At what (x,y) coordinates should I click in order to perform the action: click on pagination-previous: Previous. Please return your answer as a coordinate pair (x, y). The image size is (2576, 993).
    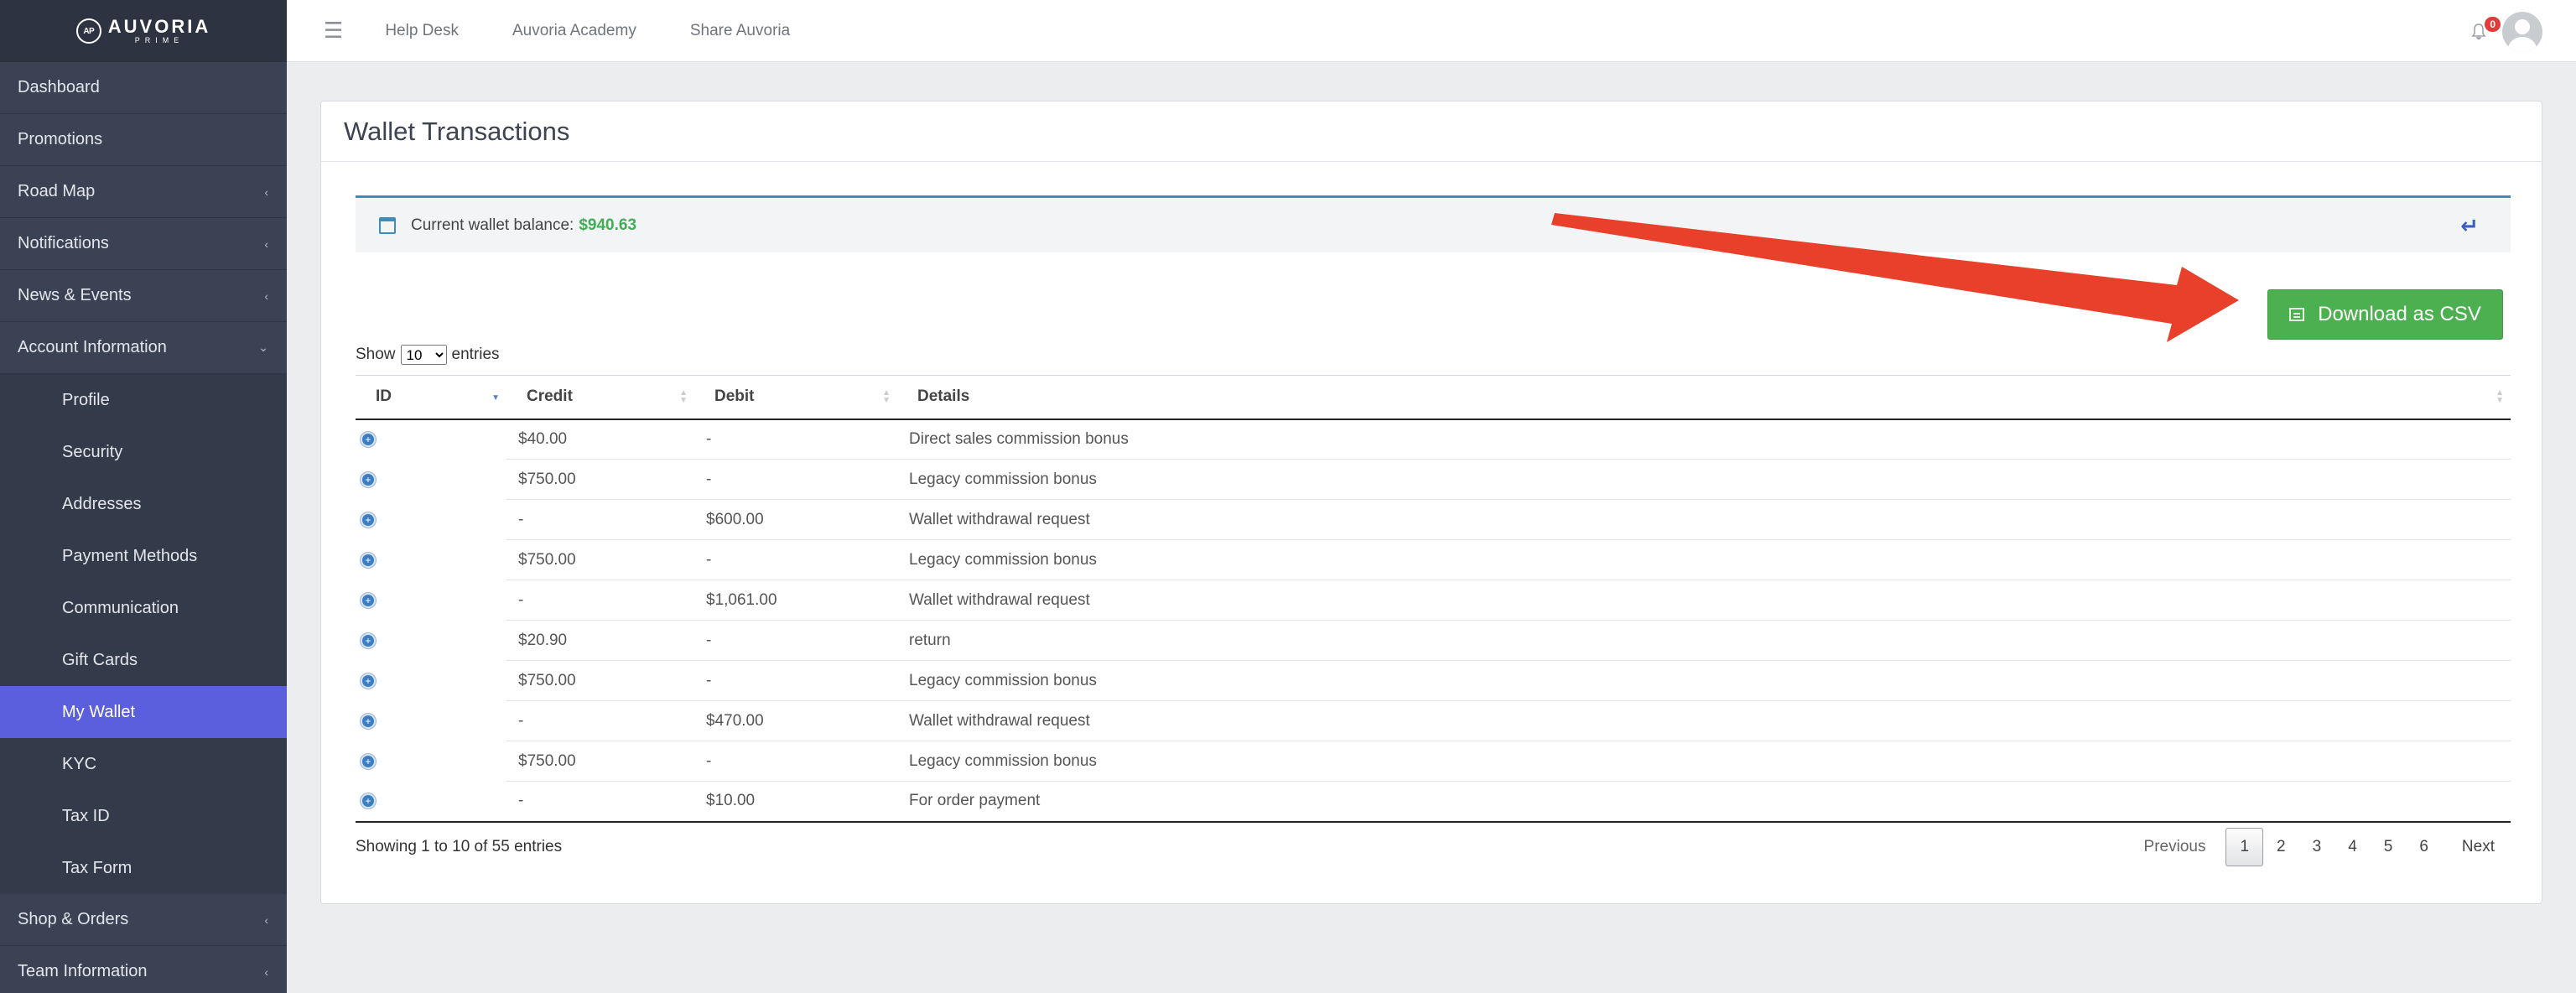
    Looking at the image, I should click on (2175, 847).